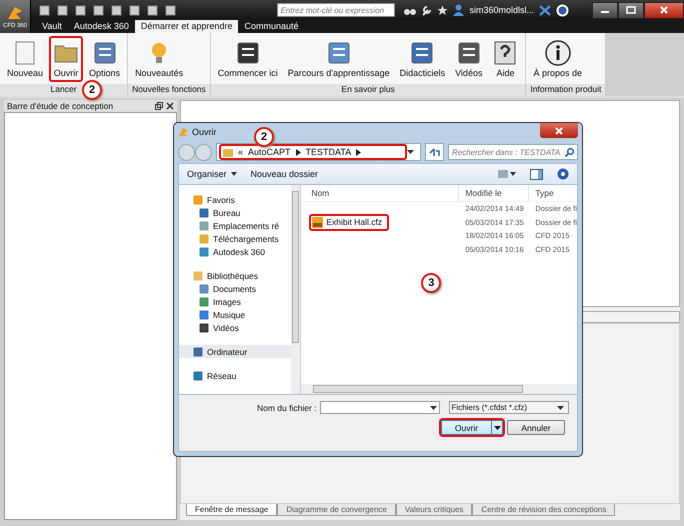 The image size is (684, 526). I want to click on ribbon-button: Commencer ici, so click(248, 59).